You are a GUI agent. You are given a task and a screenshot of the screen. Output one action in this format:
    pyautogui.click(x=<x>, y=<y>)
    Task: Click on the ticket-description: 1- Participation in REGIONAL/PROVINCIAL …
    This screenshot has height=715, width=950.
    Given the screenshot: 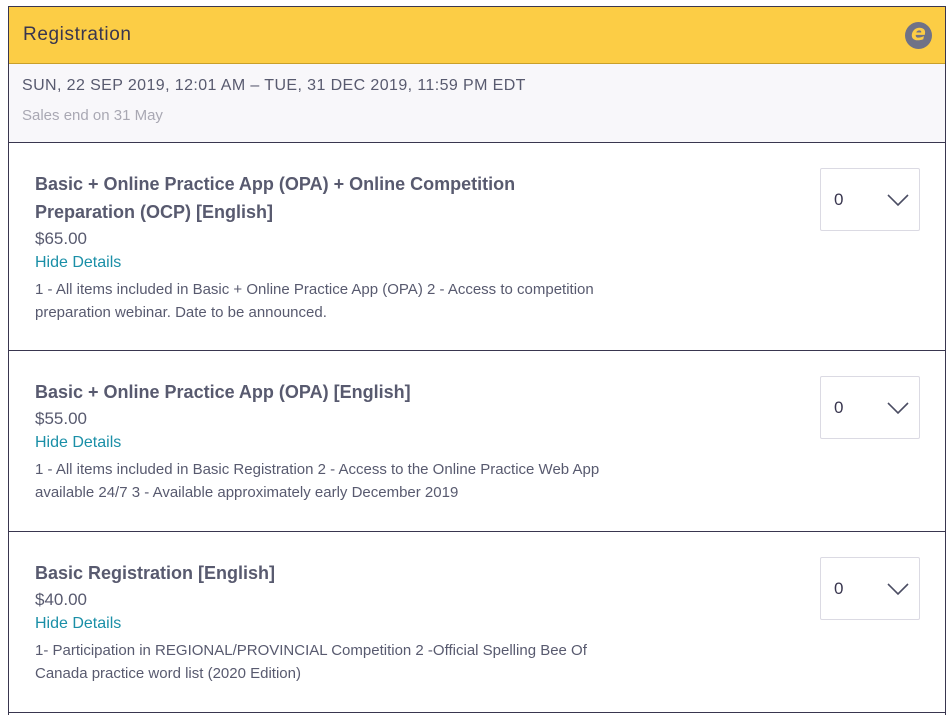 What is the action you would take?
    pyautogui.click(x=311, y=662)
    